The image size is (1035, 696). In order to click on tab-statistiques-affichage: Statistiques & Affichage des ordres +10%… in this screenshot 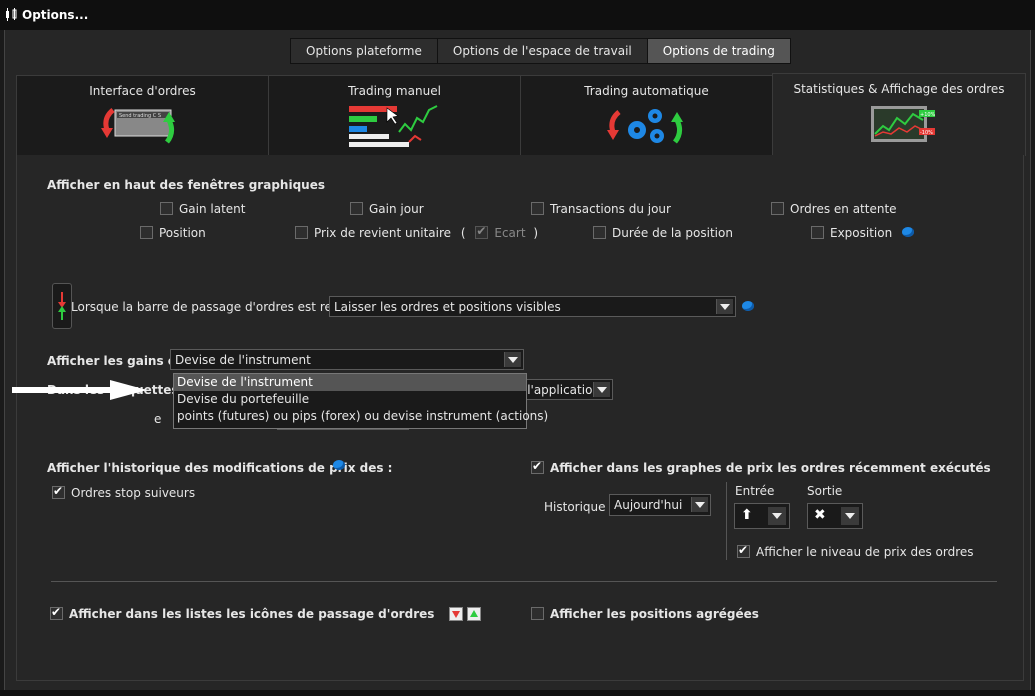, I will do `click(899, 114)`.